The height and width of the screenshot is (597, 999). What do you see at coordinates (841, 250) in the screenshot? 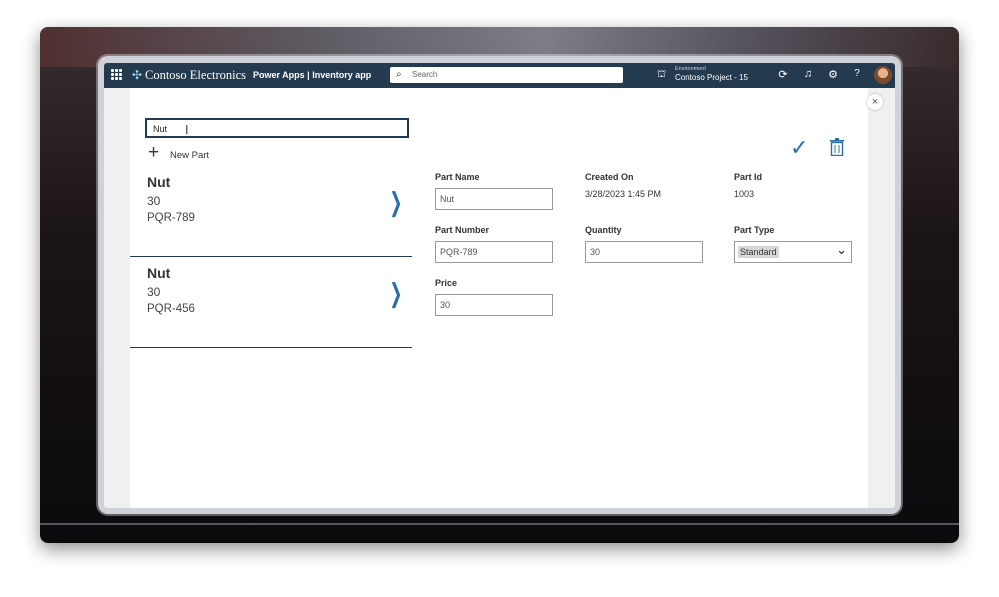
I see `chevron-down-icon: ⌄` at bounding box center [841, 250].